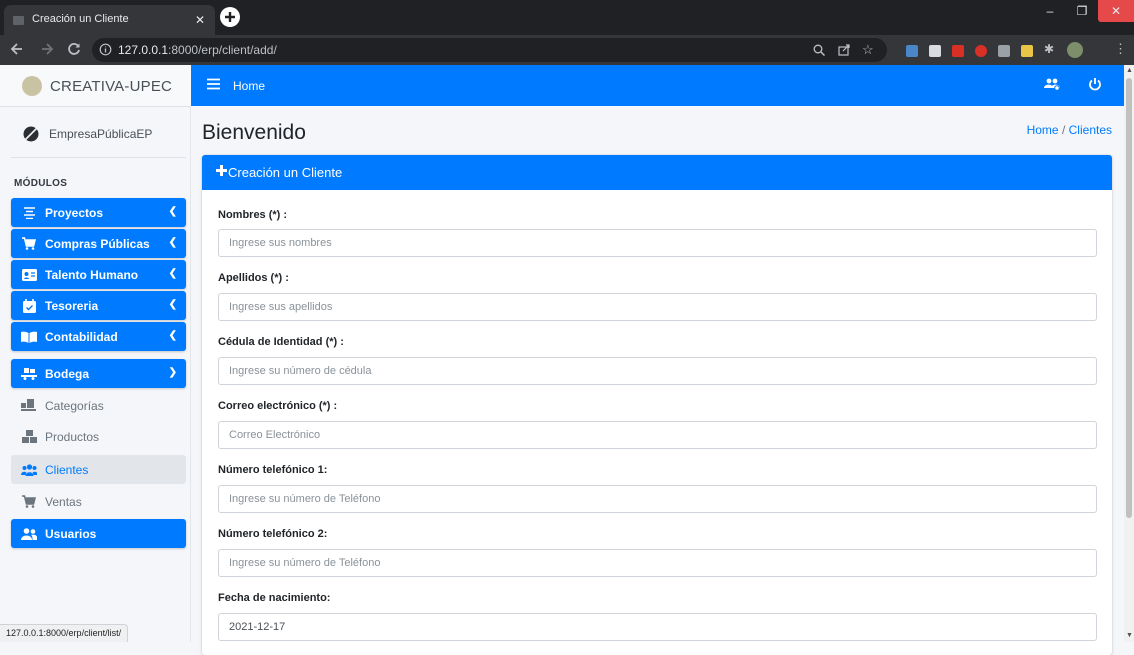  What do you see at coordinates (819, 50) in the screenshot?
I see `zoom-icon` at bounding box center [819, 50].